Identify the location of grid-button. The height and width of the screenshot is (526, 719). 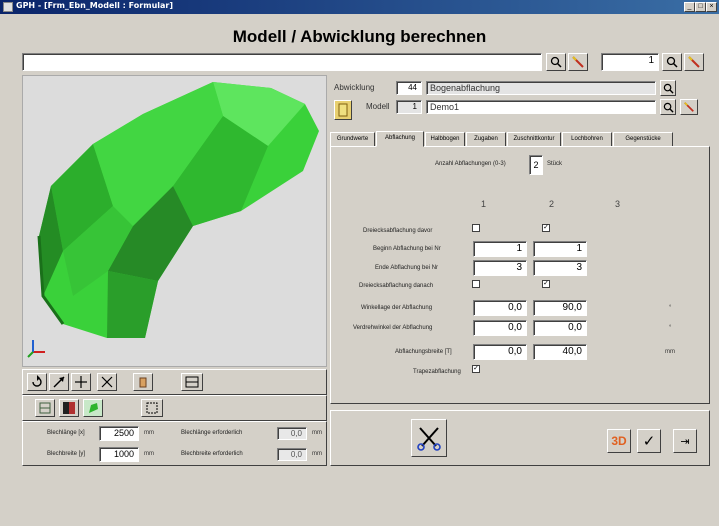
(192, 382).